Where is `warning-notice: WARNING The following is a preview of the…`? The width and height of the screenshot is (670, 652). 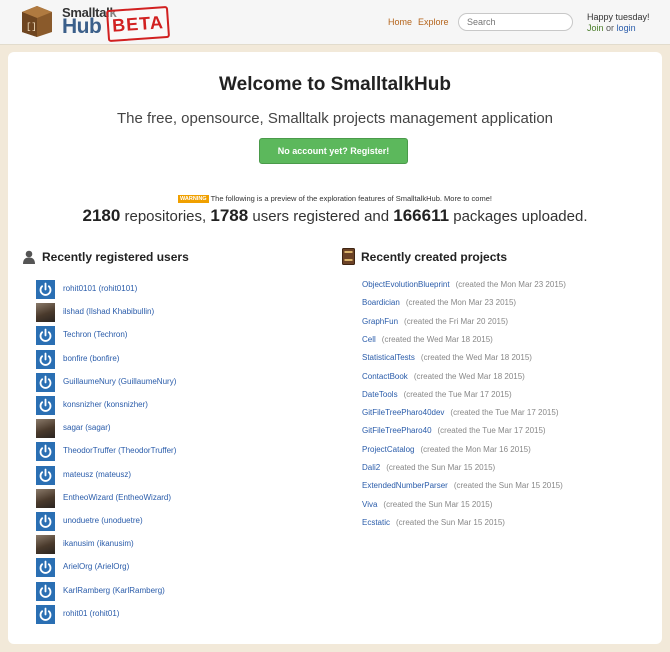 warning-notice: WARNING The following is a preview of the… is located at coordinates (335, 198).